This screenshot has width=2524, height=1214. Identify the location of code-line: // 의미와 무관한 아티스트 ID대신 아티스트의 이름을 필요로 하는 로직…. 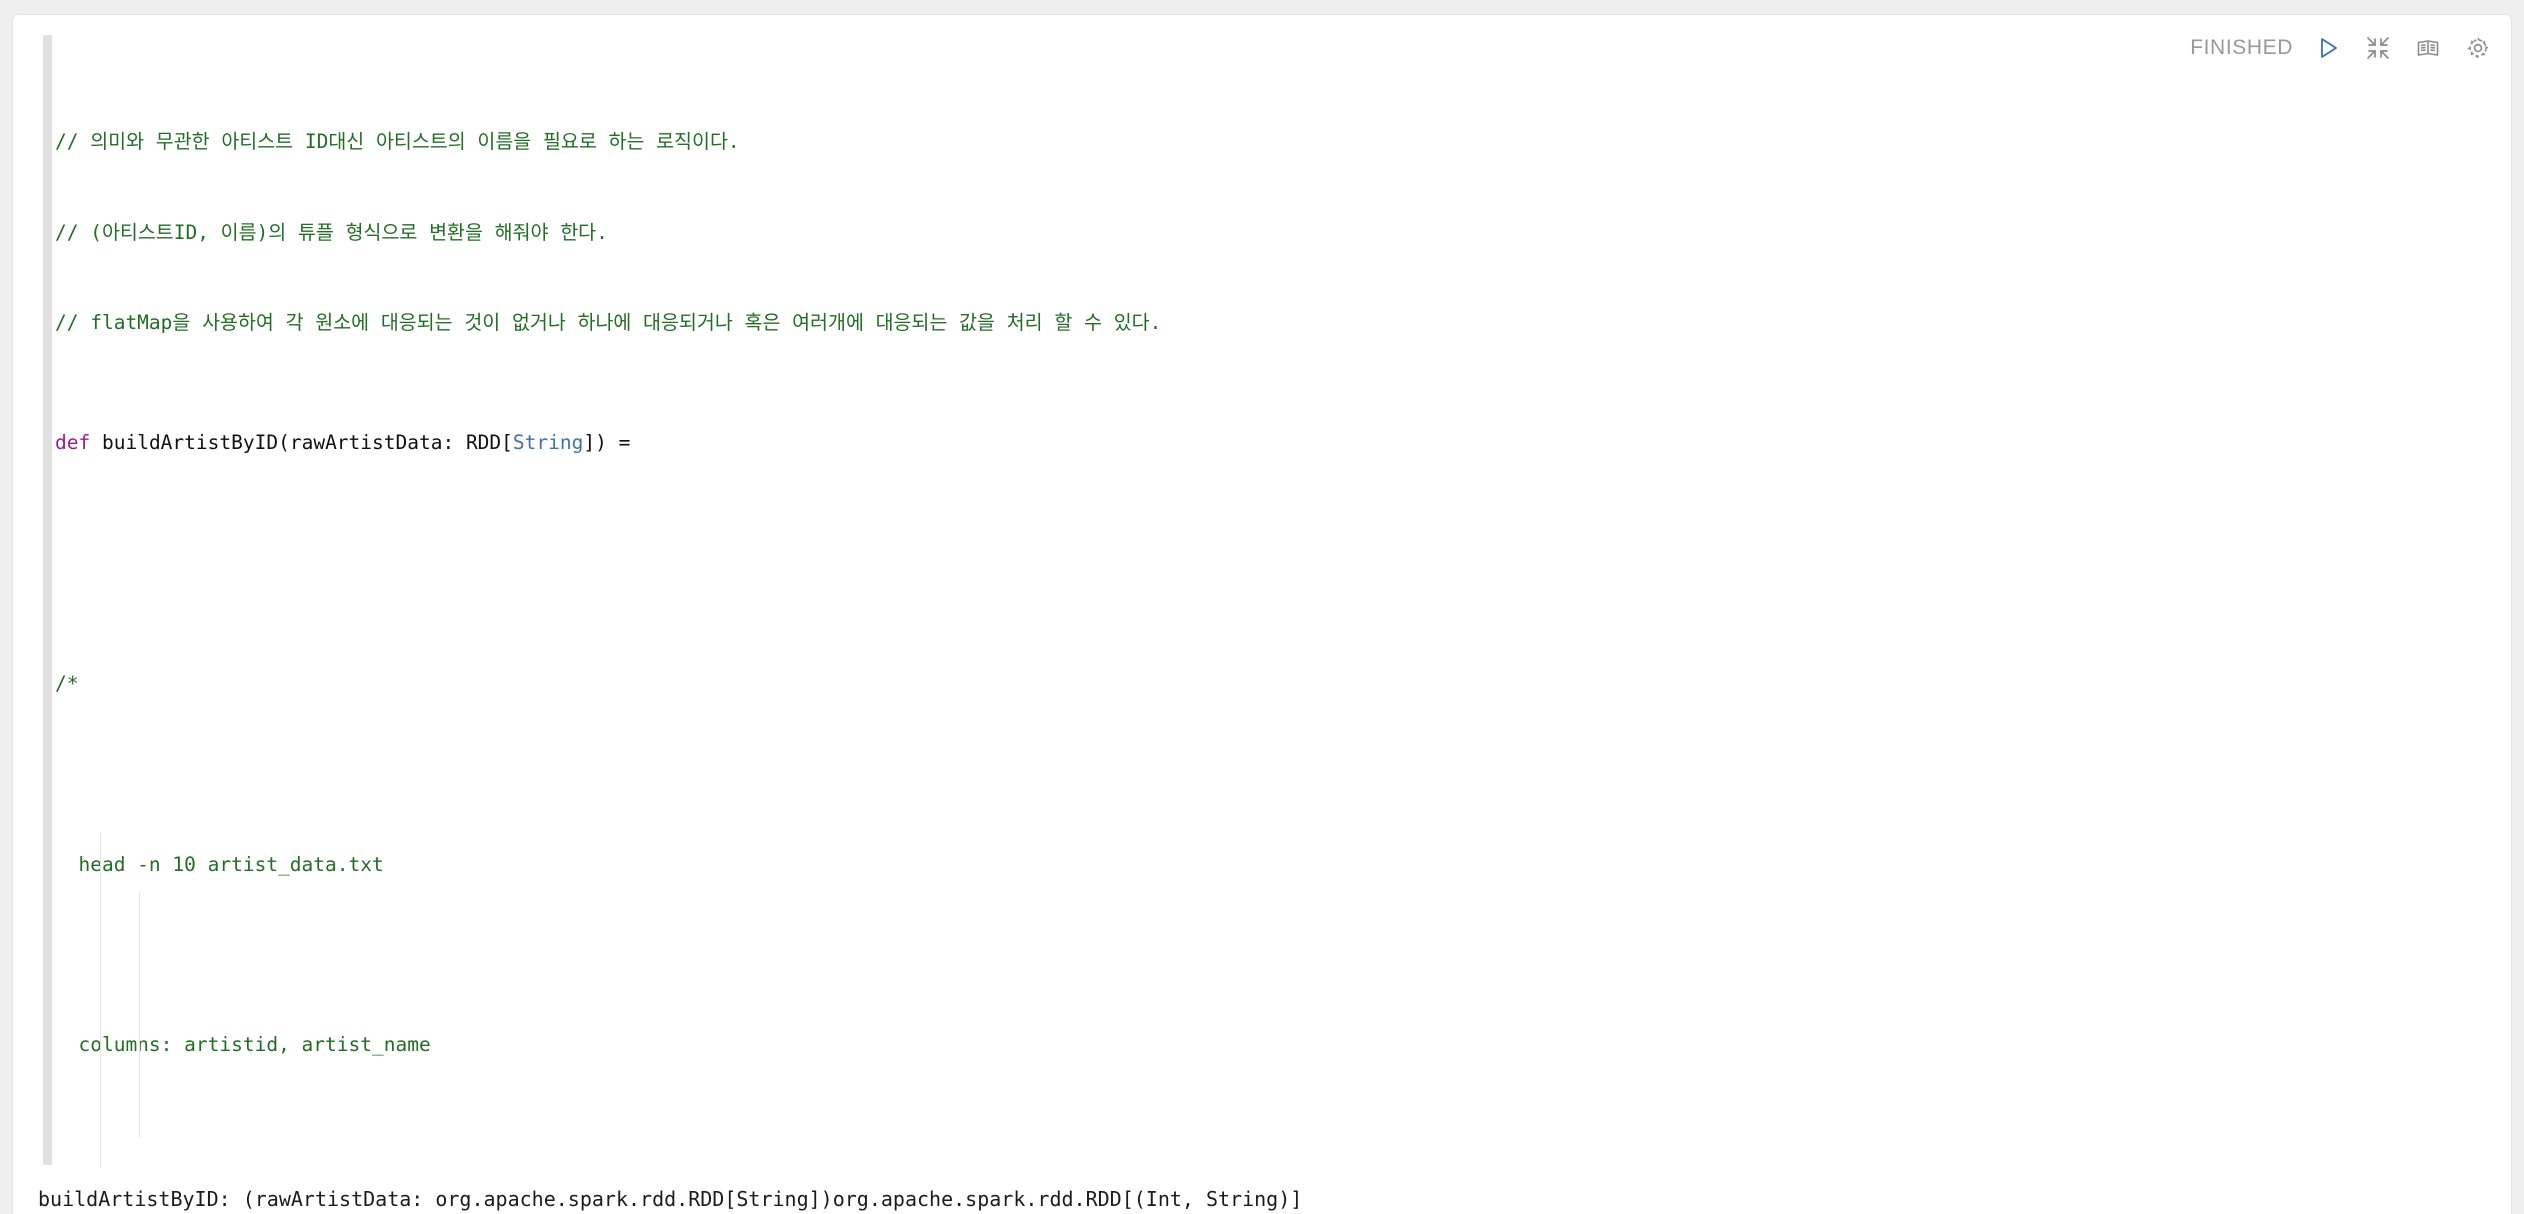
(608, 142).